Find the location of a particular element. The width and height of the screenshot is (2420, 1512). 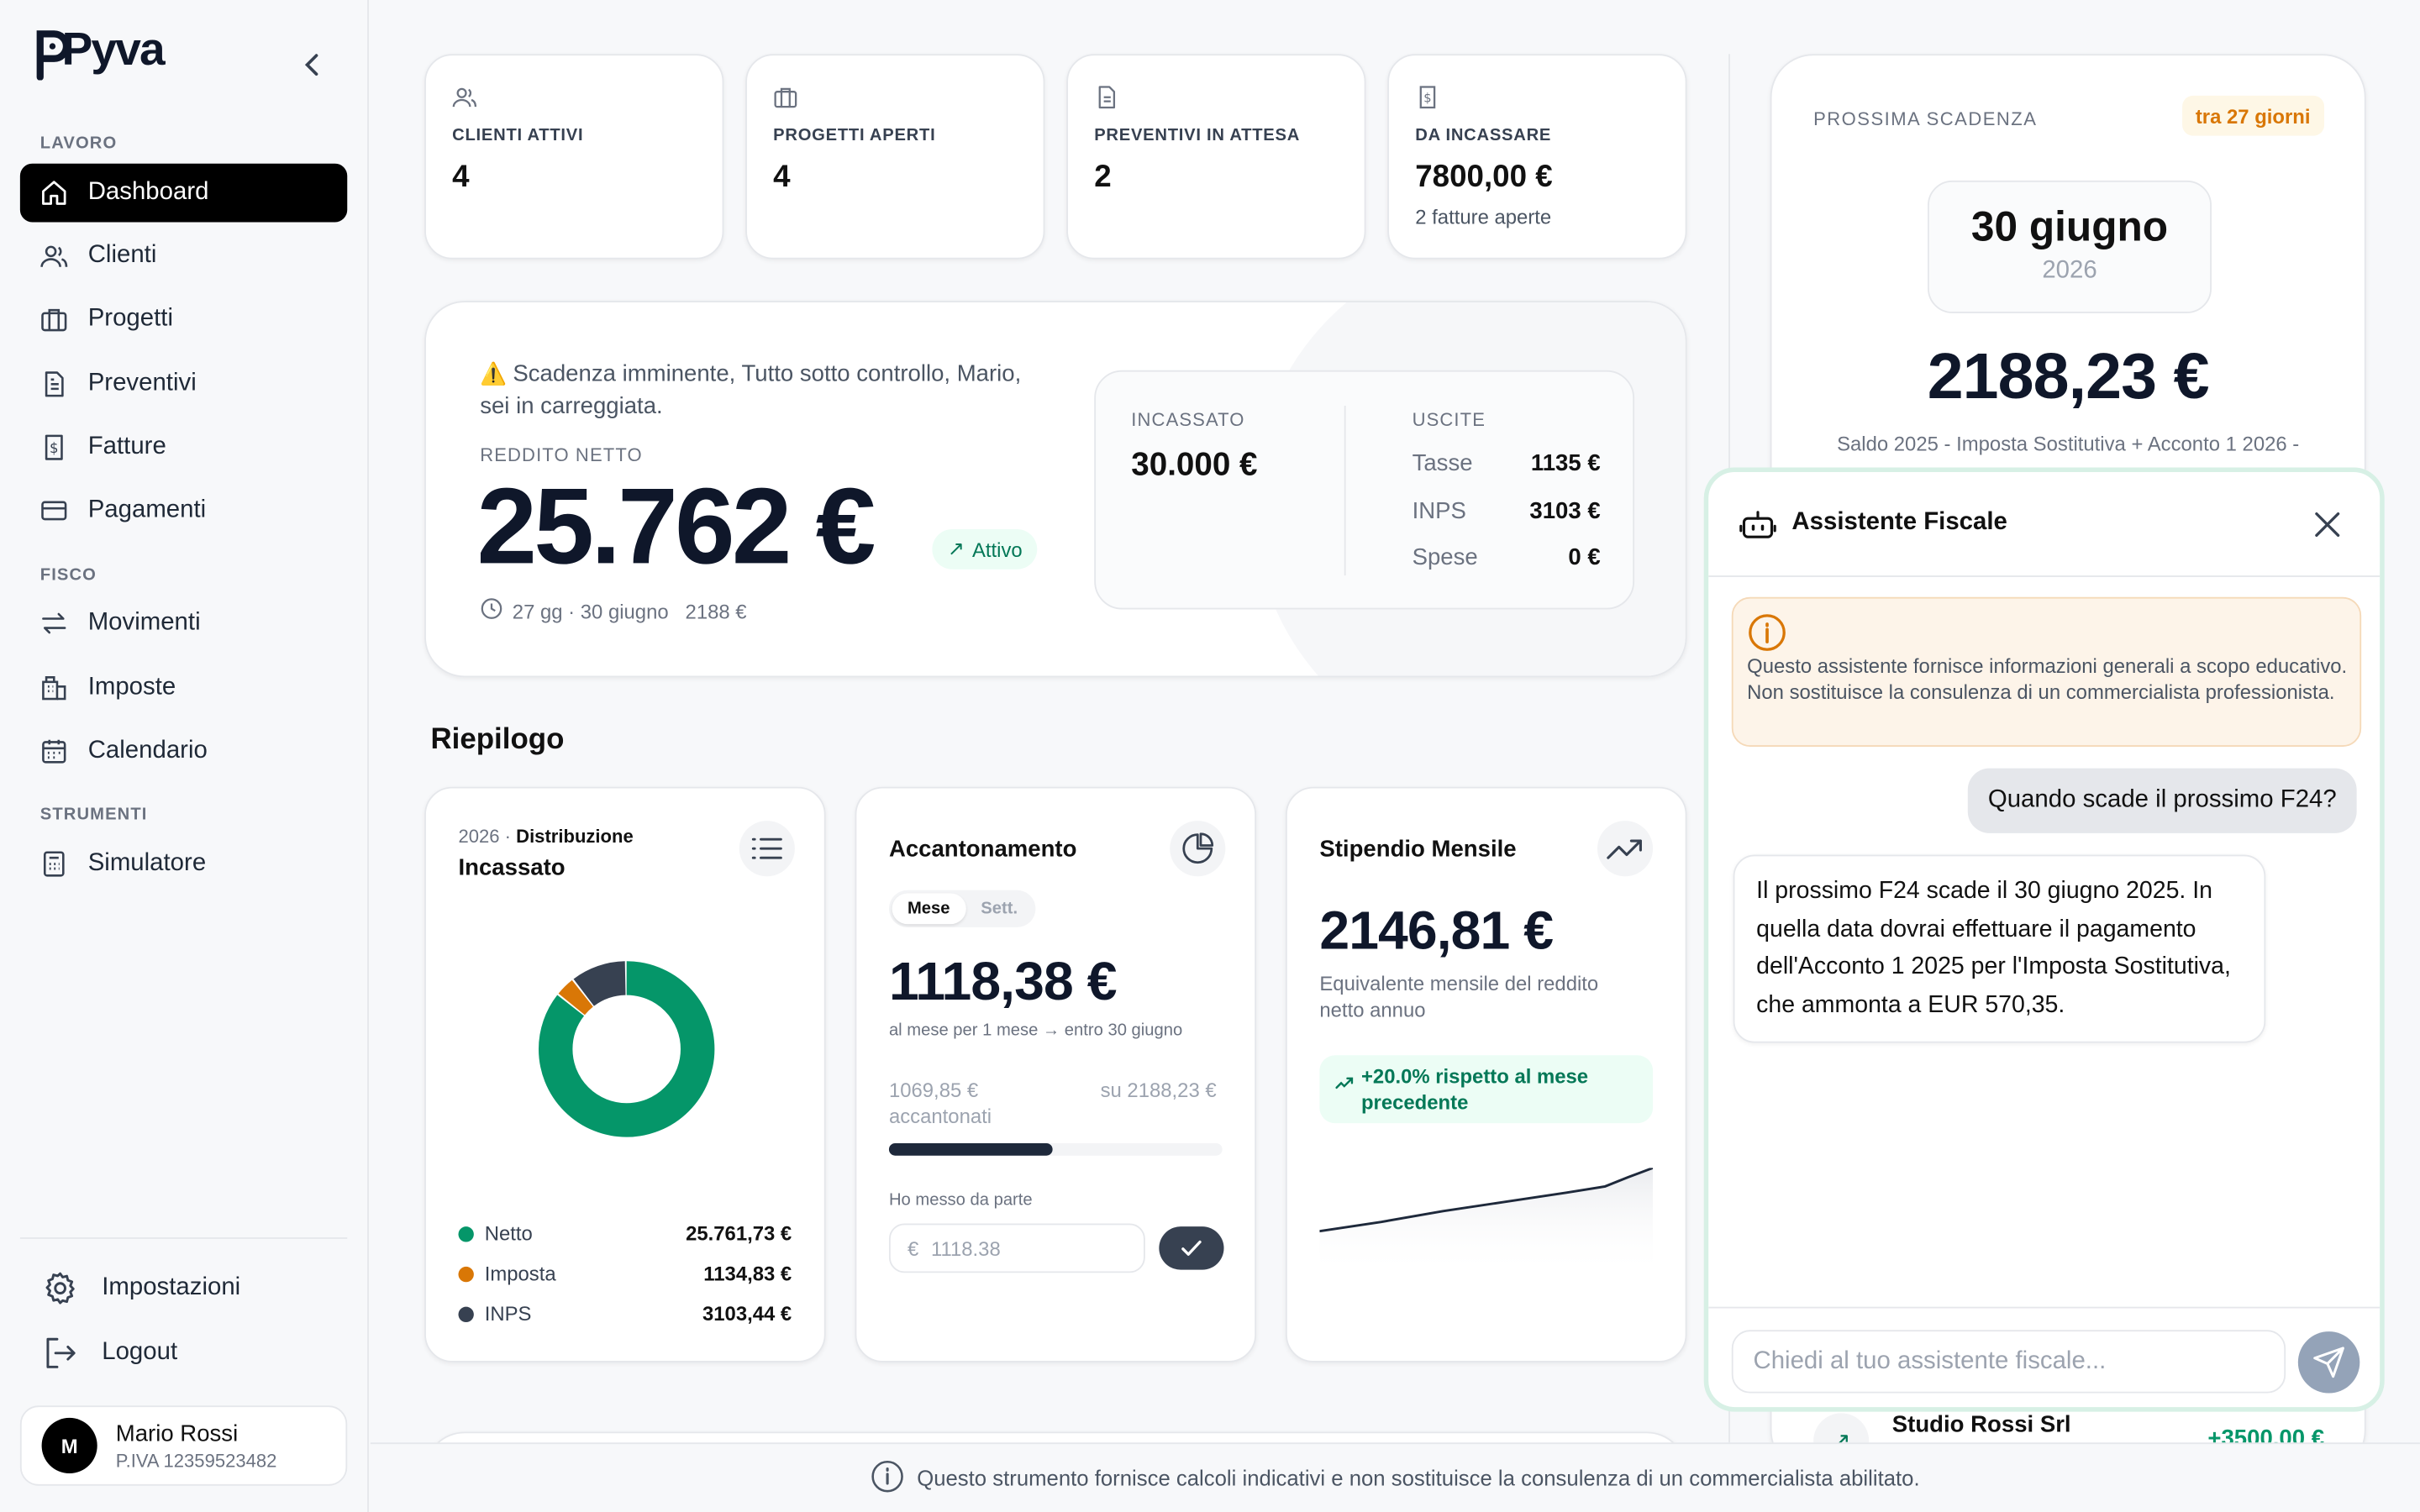

incassato-value: 30.000 € is located at coordinates (1195, 465).